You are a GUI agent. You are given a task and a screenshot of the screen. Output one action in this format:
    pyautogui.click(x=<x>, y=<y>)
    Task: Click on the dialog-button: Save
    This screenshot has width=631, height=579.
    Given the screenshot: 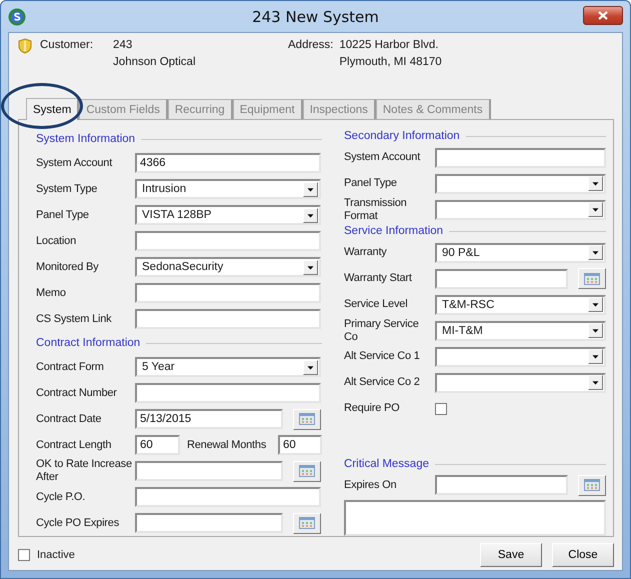 What is the action you would take?
    pyautogui.click(x=511, y=555)
    